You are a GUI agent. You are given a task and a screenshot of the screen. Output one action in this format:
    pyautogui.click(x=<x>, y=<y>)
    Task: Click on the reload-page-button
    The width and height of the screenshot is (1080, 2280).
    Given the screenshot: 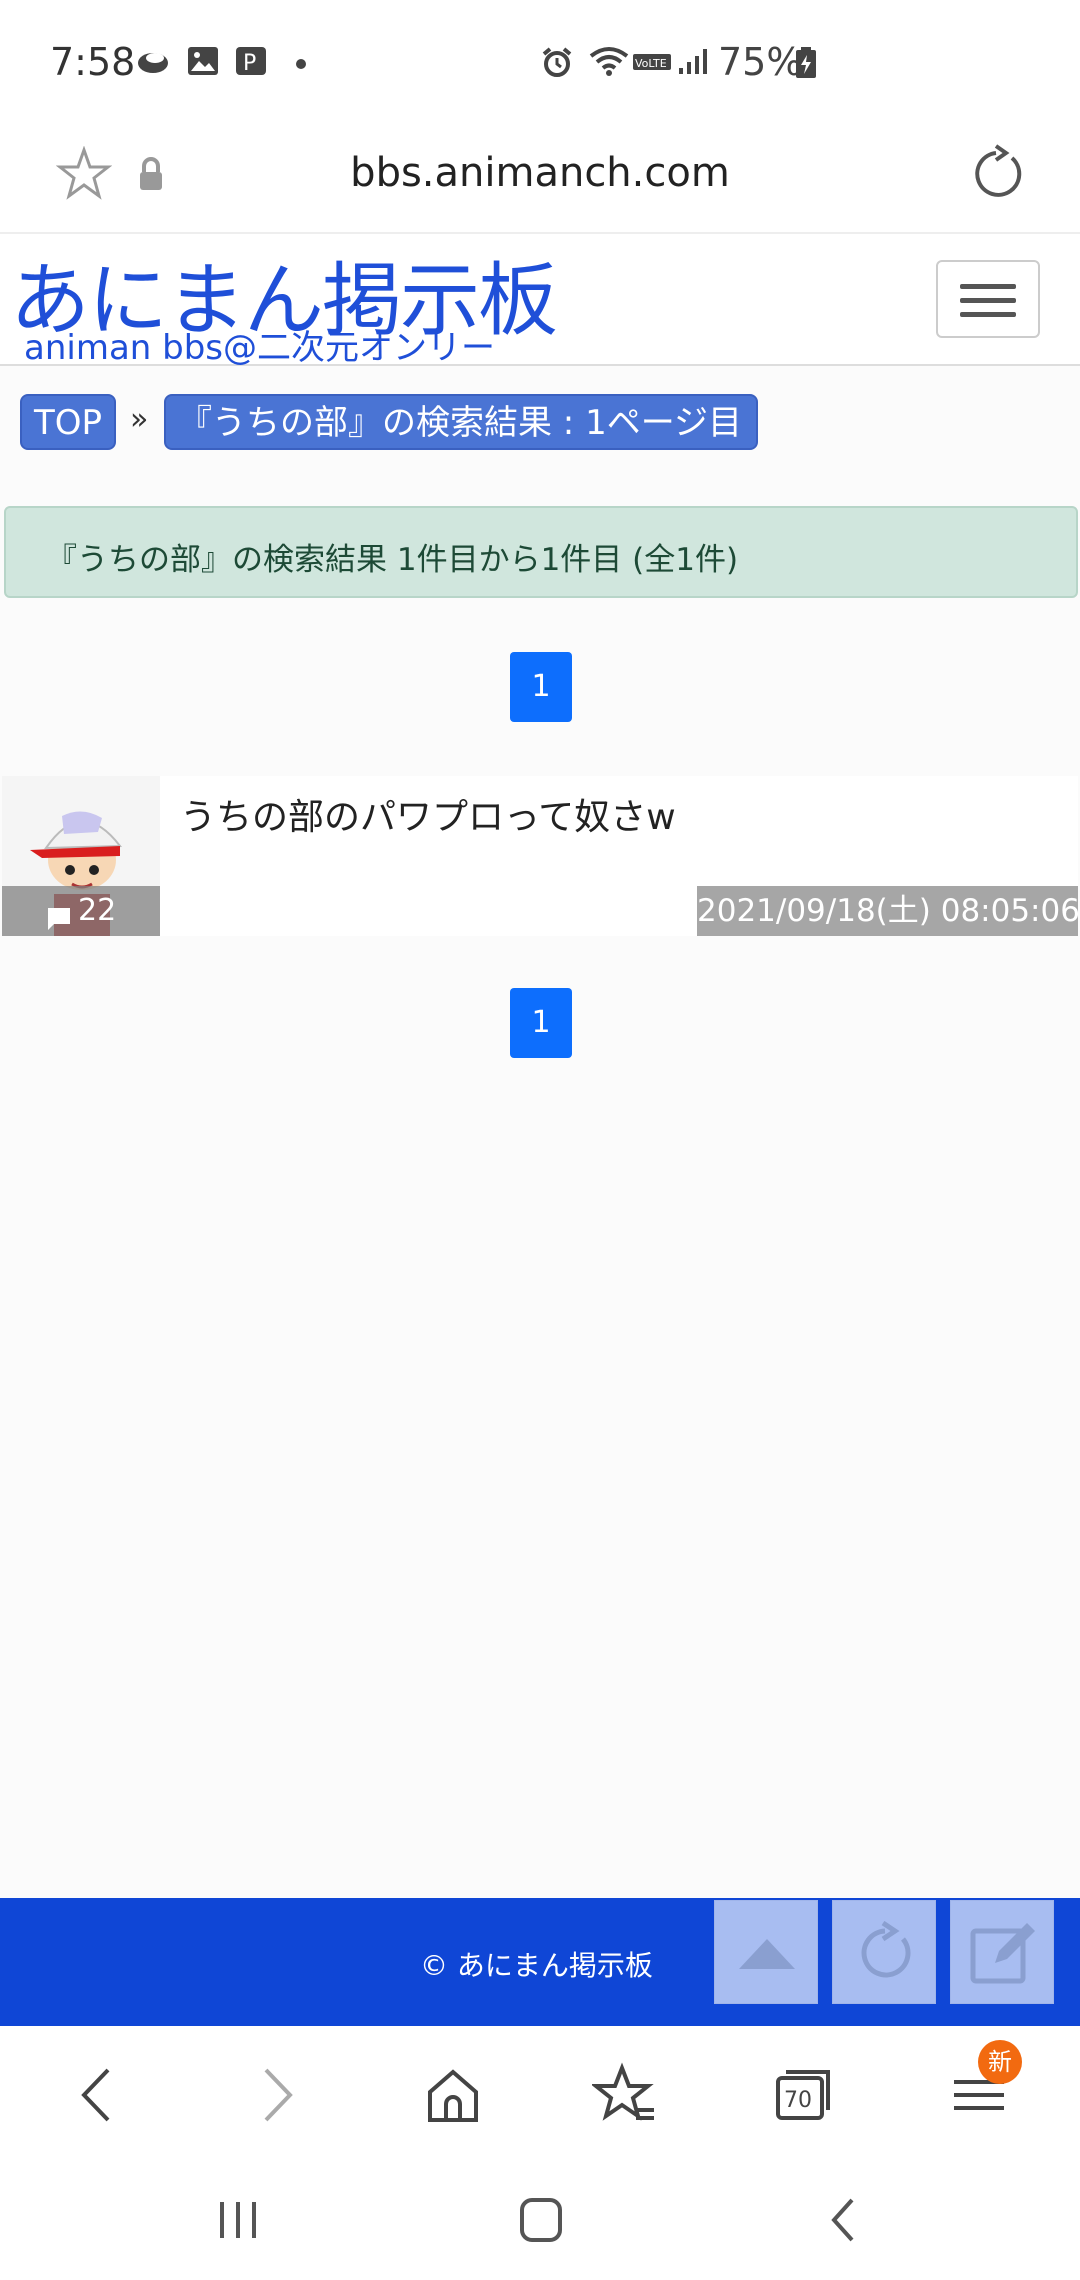 What is the action you would take?
    pyautogui.click(x=884, y=1952)
    